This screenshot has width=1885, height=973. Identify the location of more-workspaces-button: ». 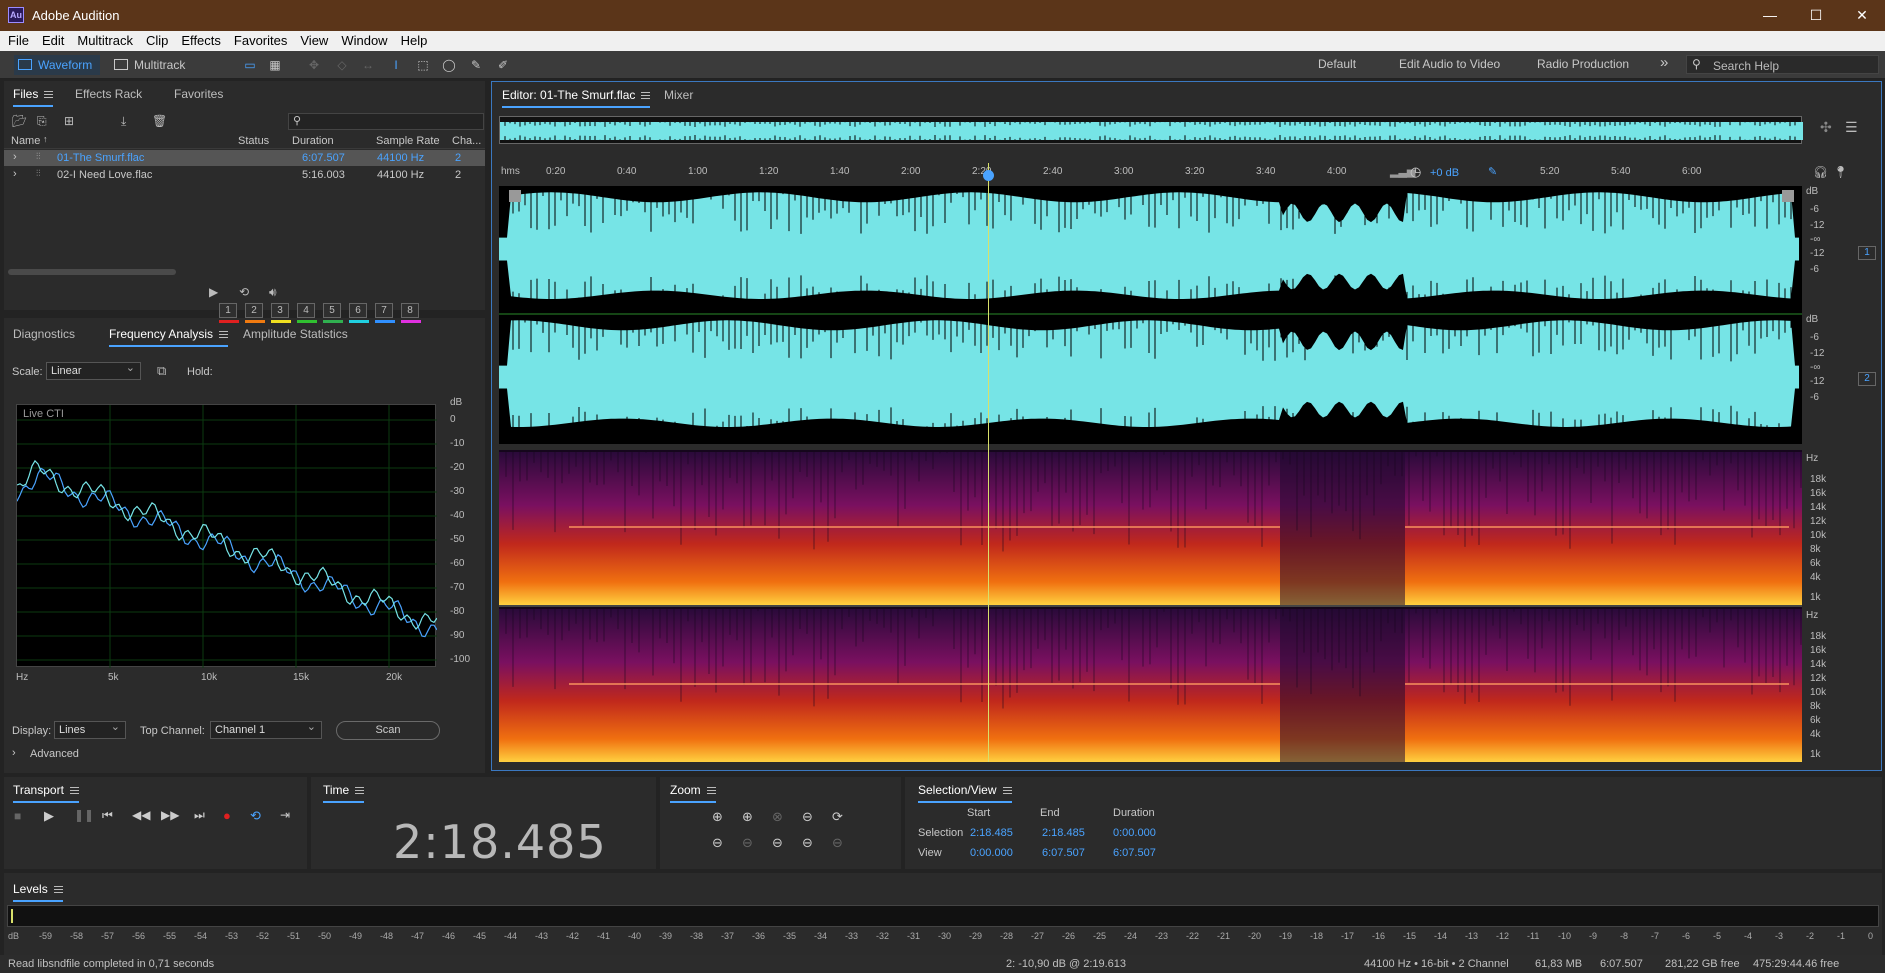
(1664, 62).